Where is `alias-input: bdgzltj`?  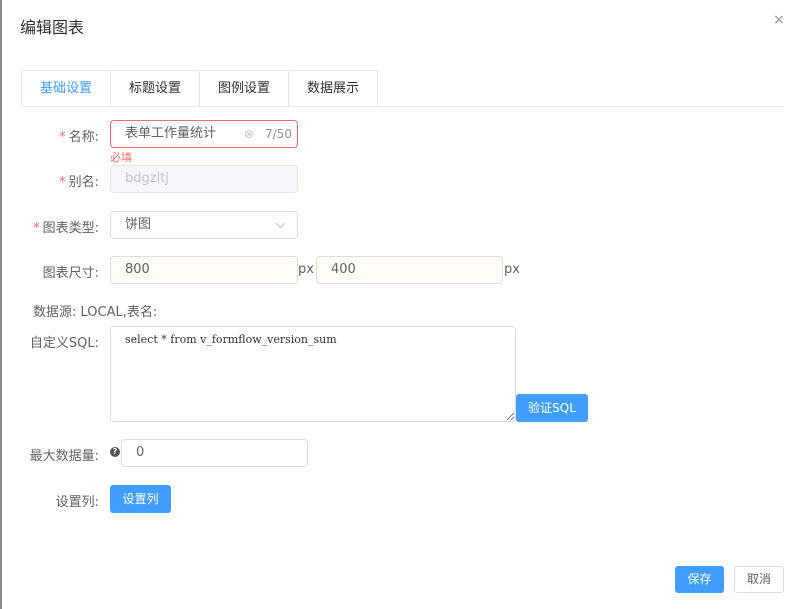 alias-input: bdgzltj is located at coordinates (204, 179).